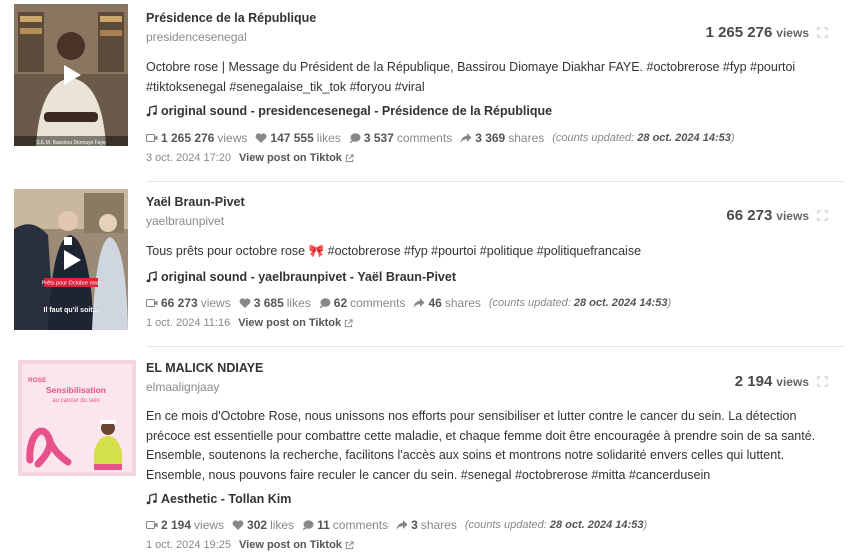 The height and width of the screenshot is (560, 850). I want to click on author-name: EL MALICK NDIAYE, so click(204, 368).